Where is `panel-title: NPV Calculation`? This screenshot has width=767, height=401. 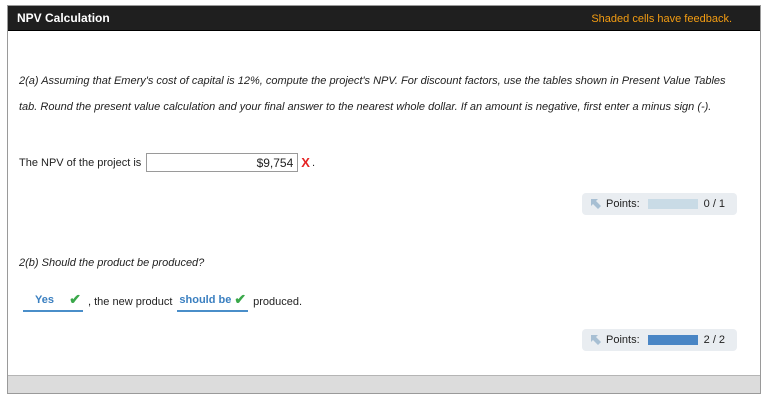 panel-title: NPV Calculation is located at coordinates (63, 18).